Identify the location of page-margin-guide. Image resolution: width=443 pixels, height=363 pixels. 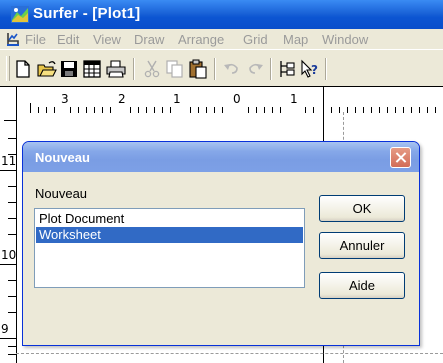
(229, 353).